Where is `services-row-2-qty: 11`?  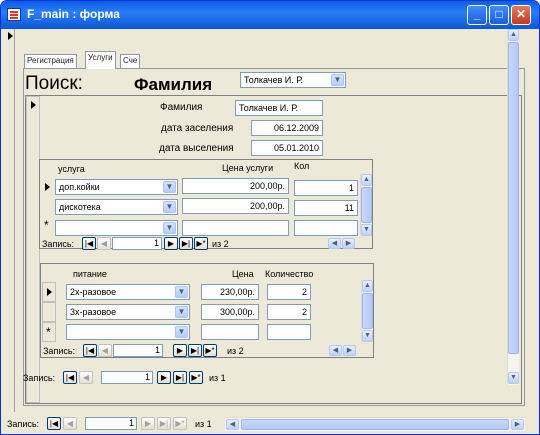
services-row-2-qty: 11 is located at coordinates (326, 208).